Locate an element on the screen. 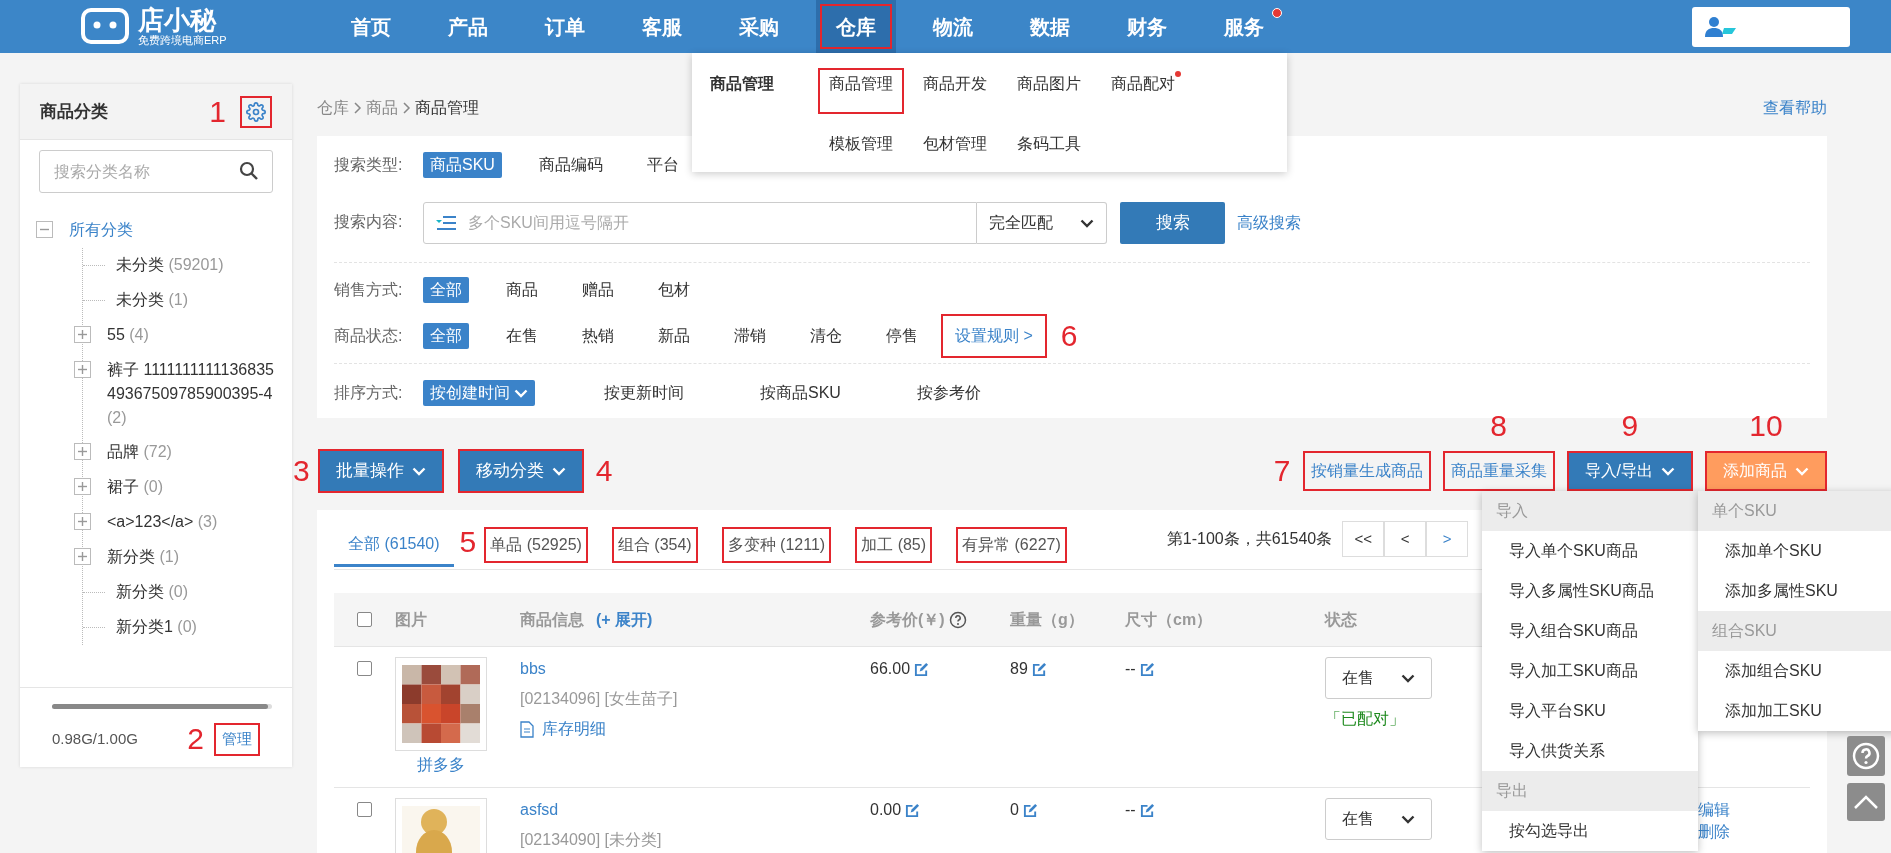 The width and height of the screenshot is (1891, 853). tab: 有异常 (6227) is located at coordinates (1011, 545).